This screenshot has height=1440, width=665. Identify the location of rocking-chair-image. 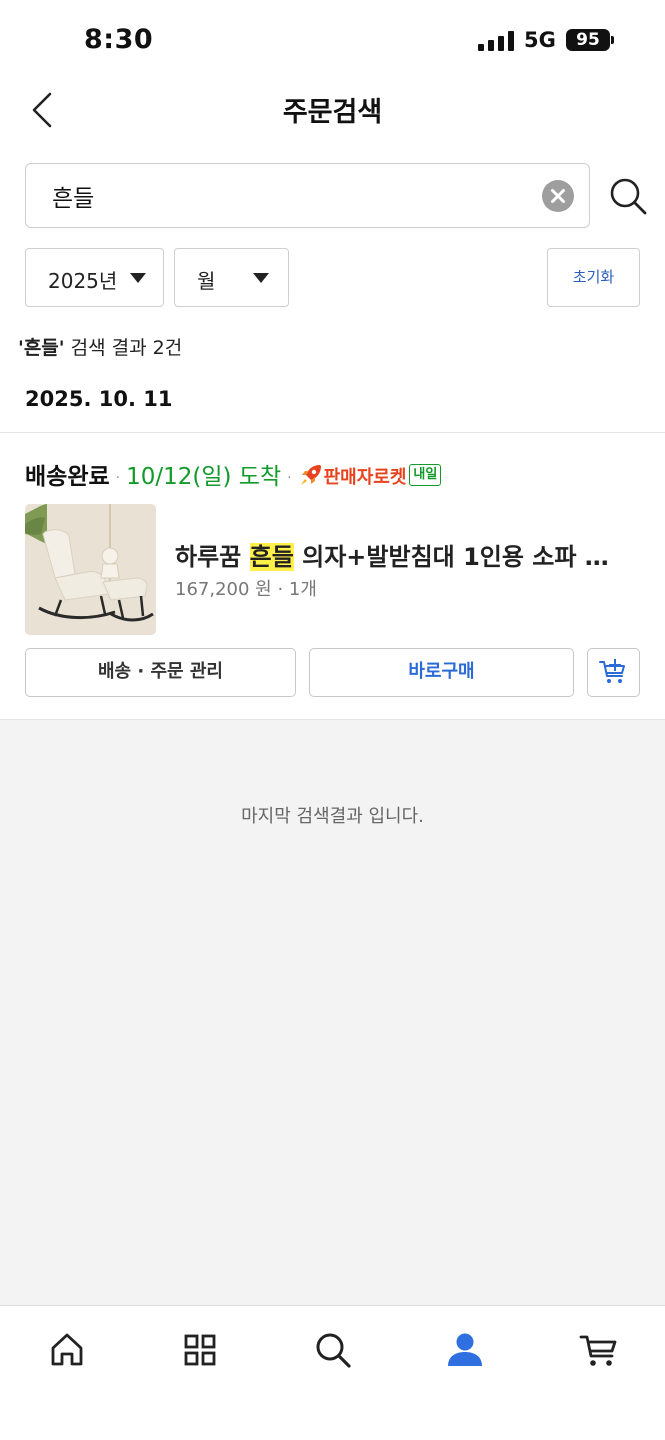
(90, 569).